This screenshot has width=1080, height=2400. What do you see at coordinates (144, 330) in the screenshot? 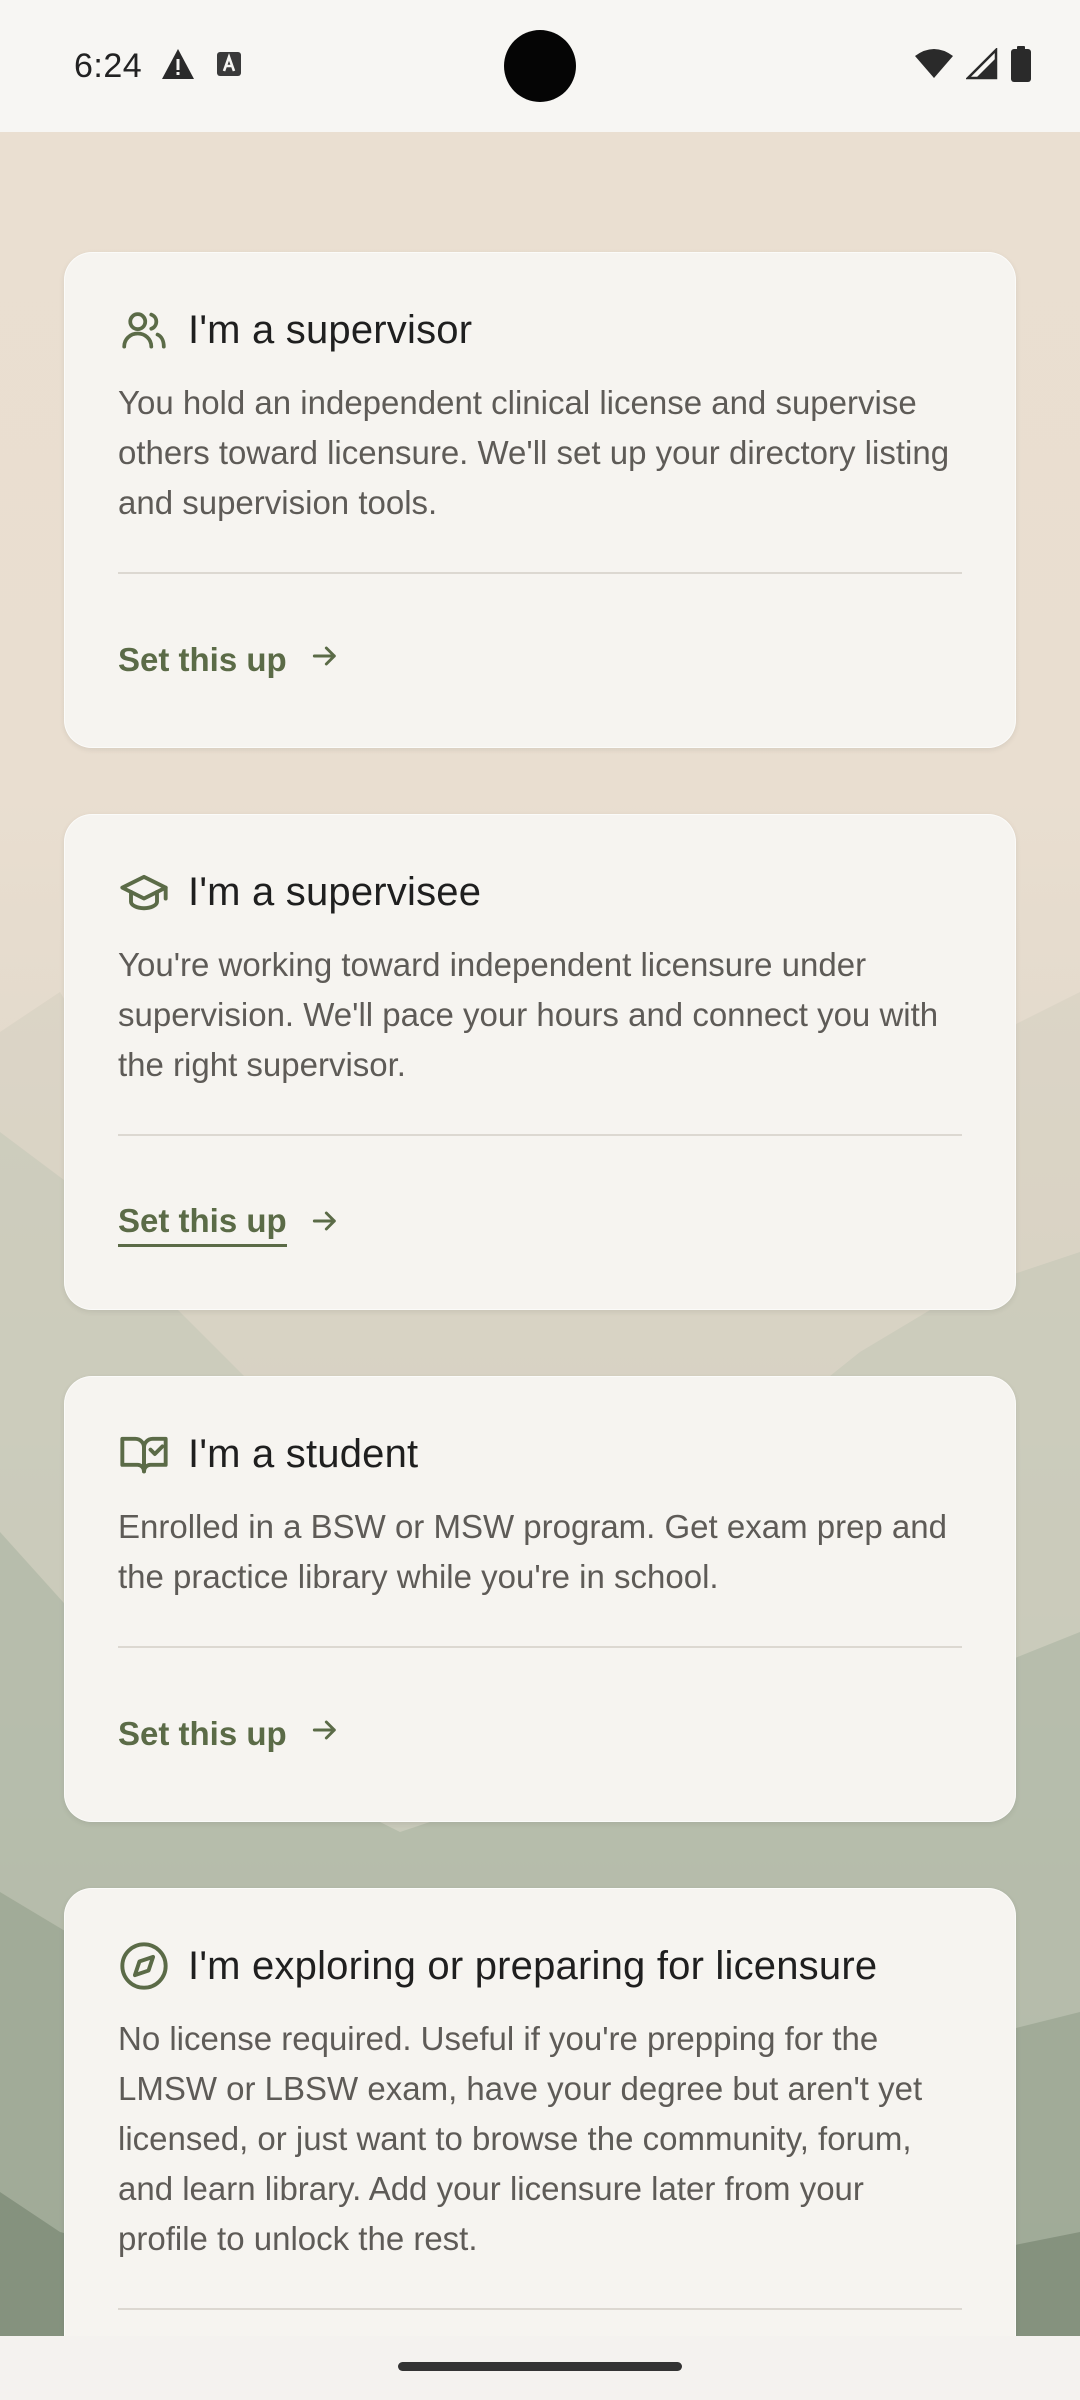
I see `users-icon` at bounding box center [144, 330].